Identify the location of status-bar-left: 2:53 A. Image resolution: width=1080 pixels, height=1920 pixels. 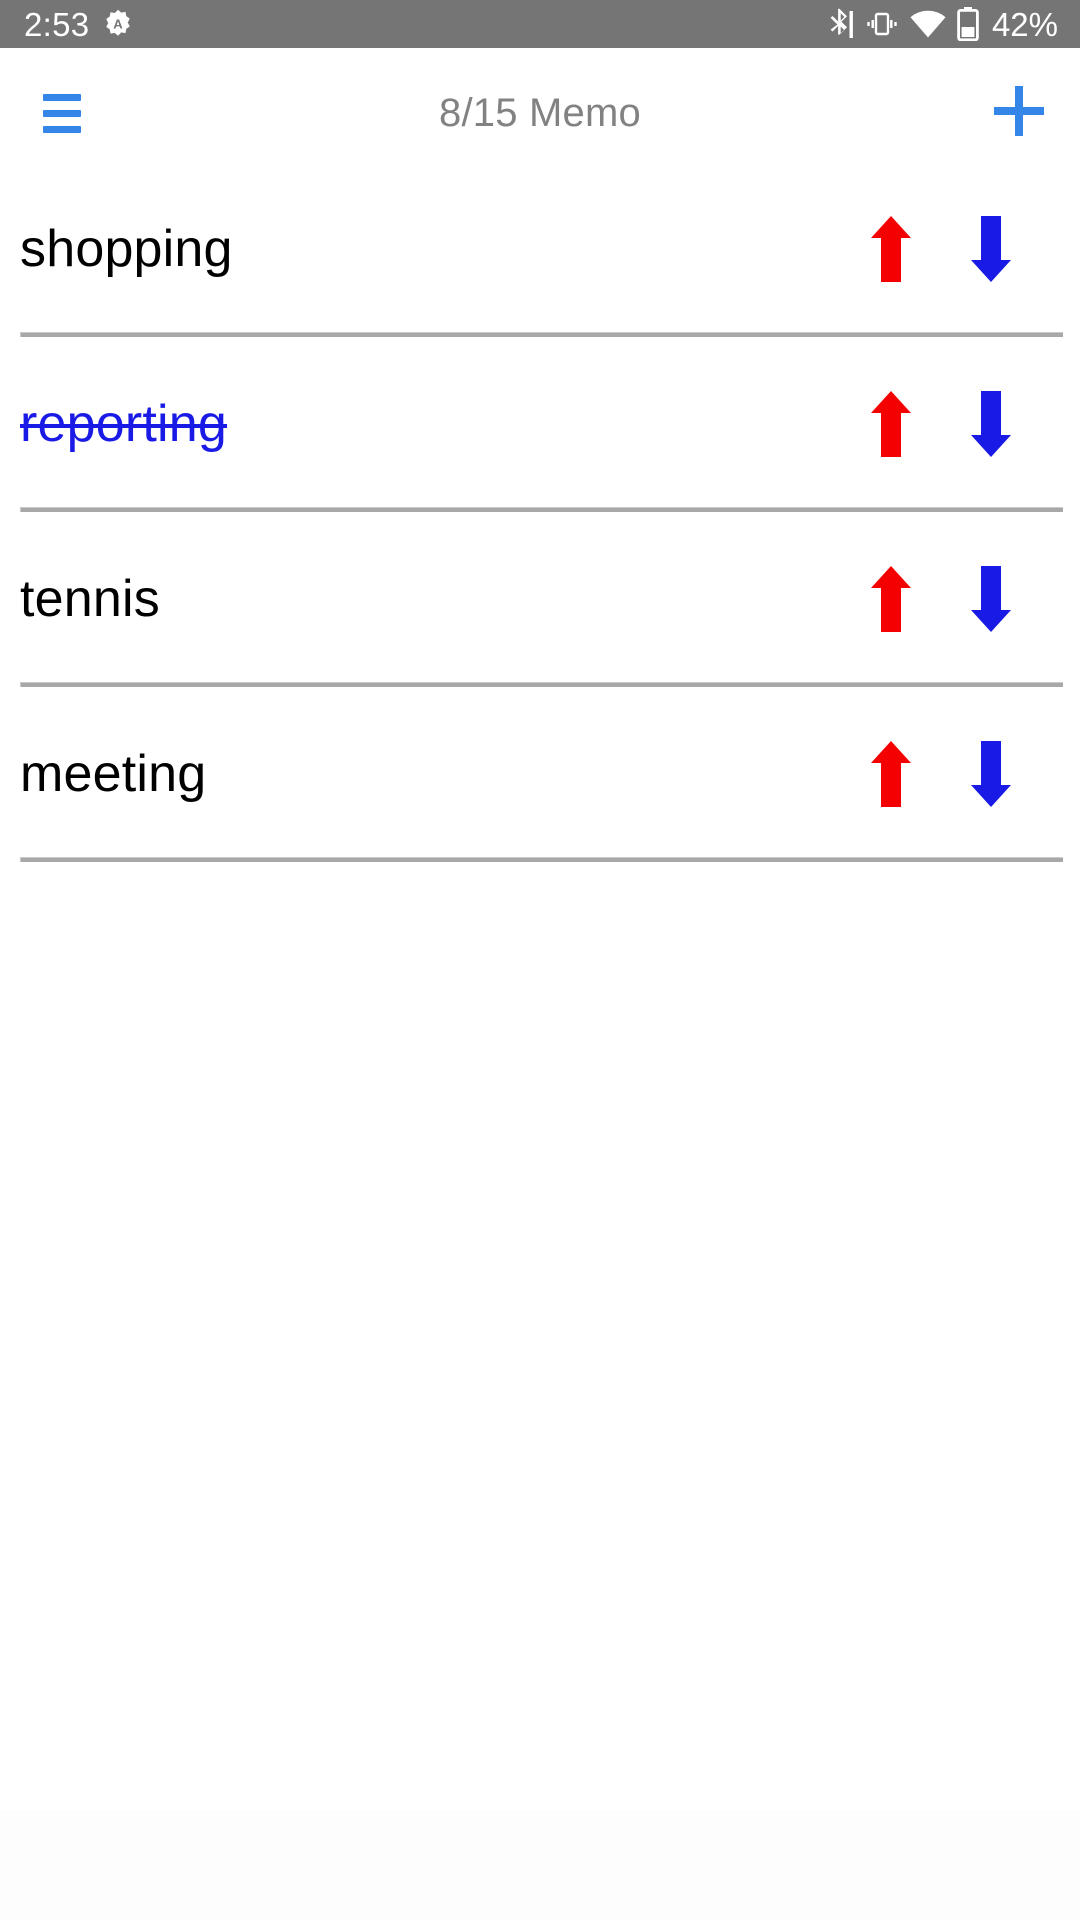
(78, 24).